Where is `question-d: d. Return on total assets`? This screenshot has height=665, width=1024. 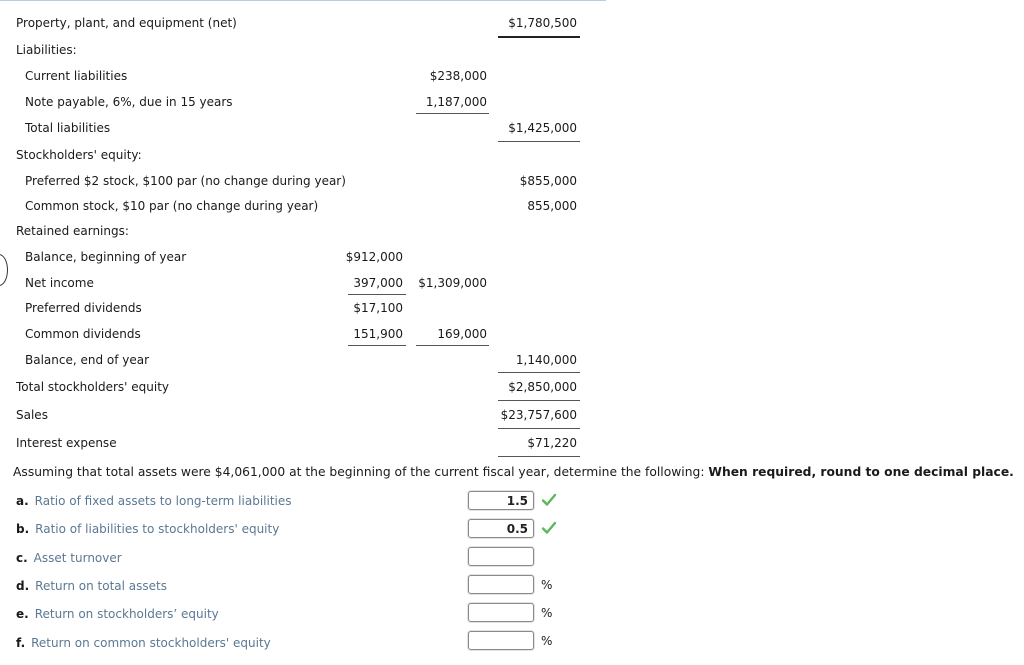
question-d: d. Return on total assets is located at coordinates (92, 586).